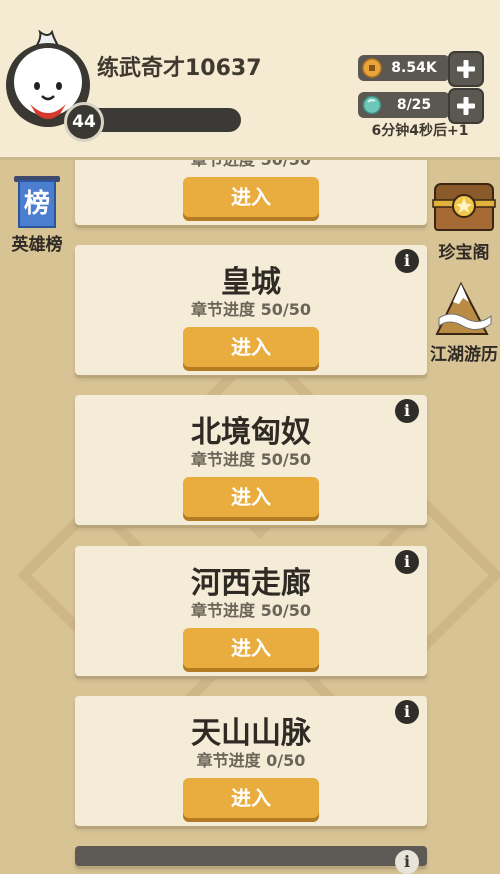  What do you see at coordinates (37, 245) in the screenshot?
I see `ranking-label: 英雄榜` at bounding box center [37, 245].